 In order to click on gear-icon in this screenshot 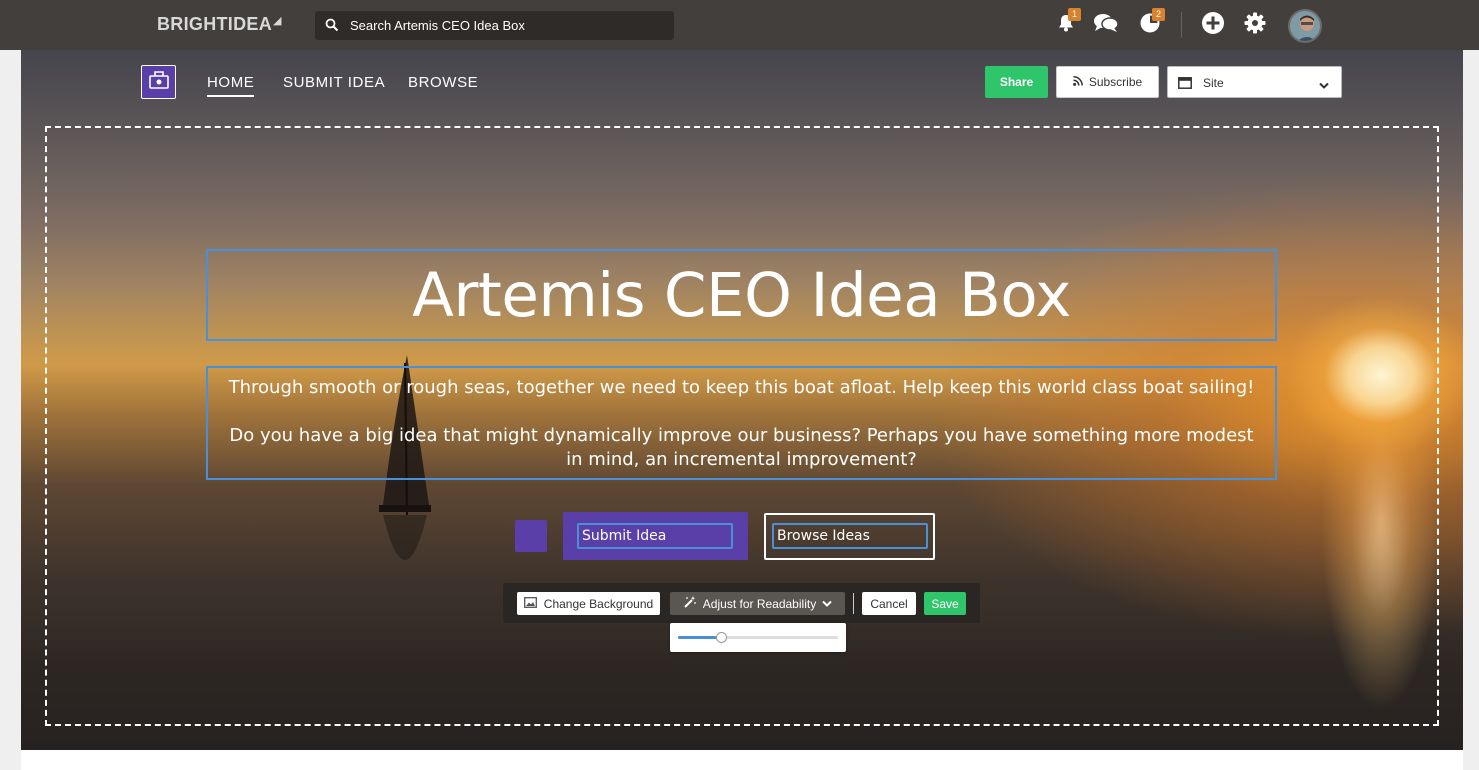, I will do `click(1255, 25)`.